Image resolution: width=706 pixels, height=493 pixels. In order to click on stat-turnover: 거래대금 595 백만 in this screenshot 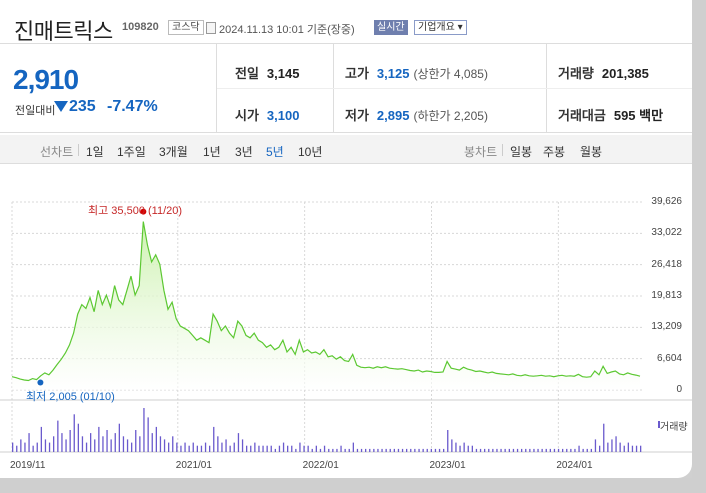, I will do `click(611, 115)`.